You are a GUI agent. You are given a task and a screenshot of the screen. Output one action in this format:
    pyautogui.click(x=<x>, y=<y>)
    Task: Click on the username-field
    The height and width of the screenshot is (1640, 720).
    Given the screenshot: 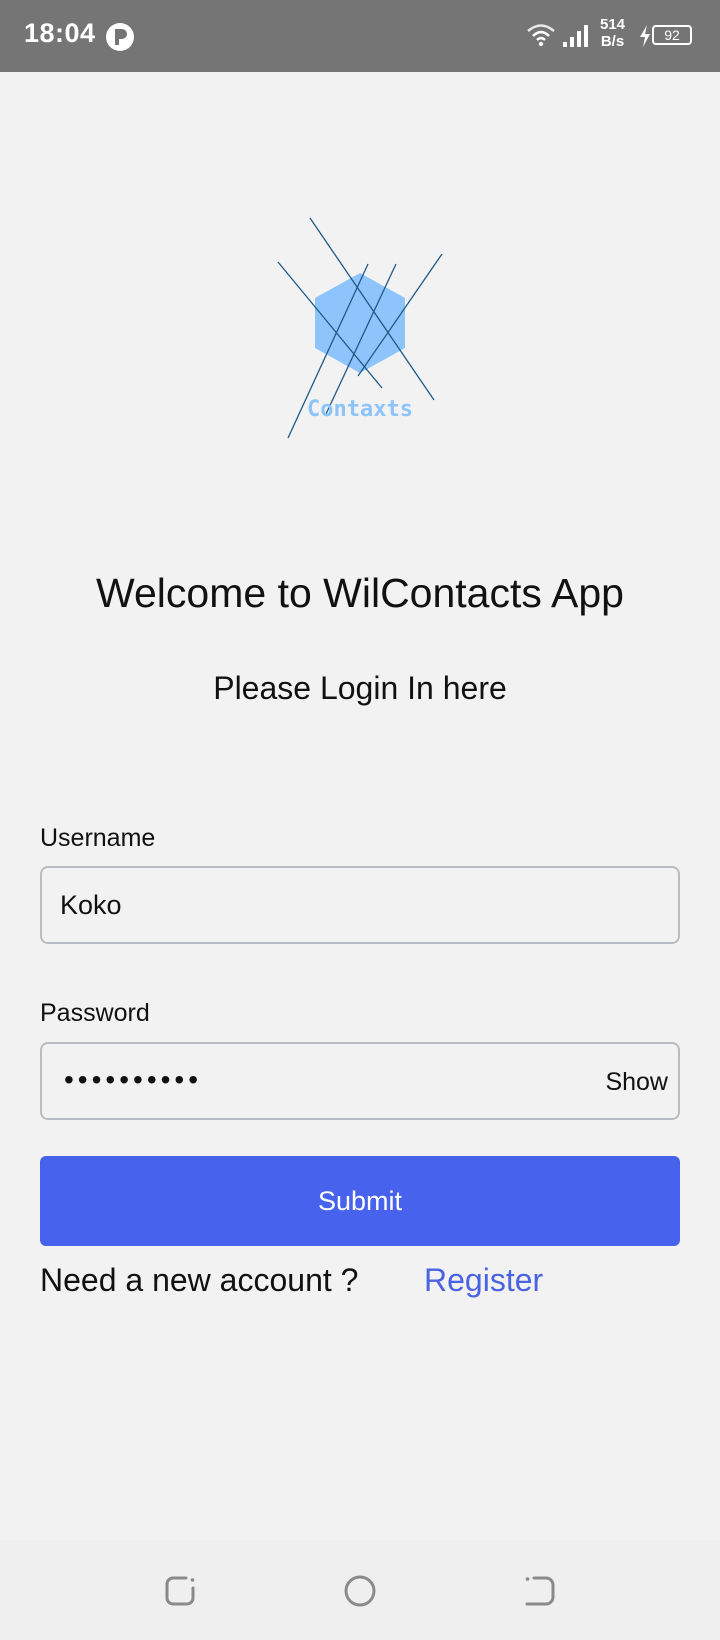 What is the action you would take?
    pyautogui.click(x=360, y=905)
    